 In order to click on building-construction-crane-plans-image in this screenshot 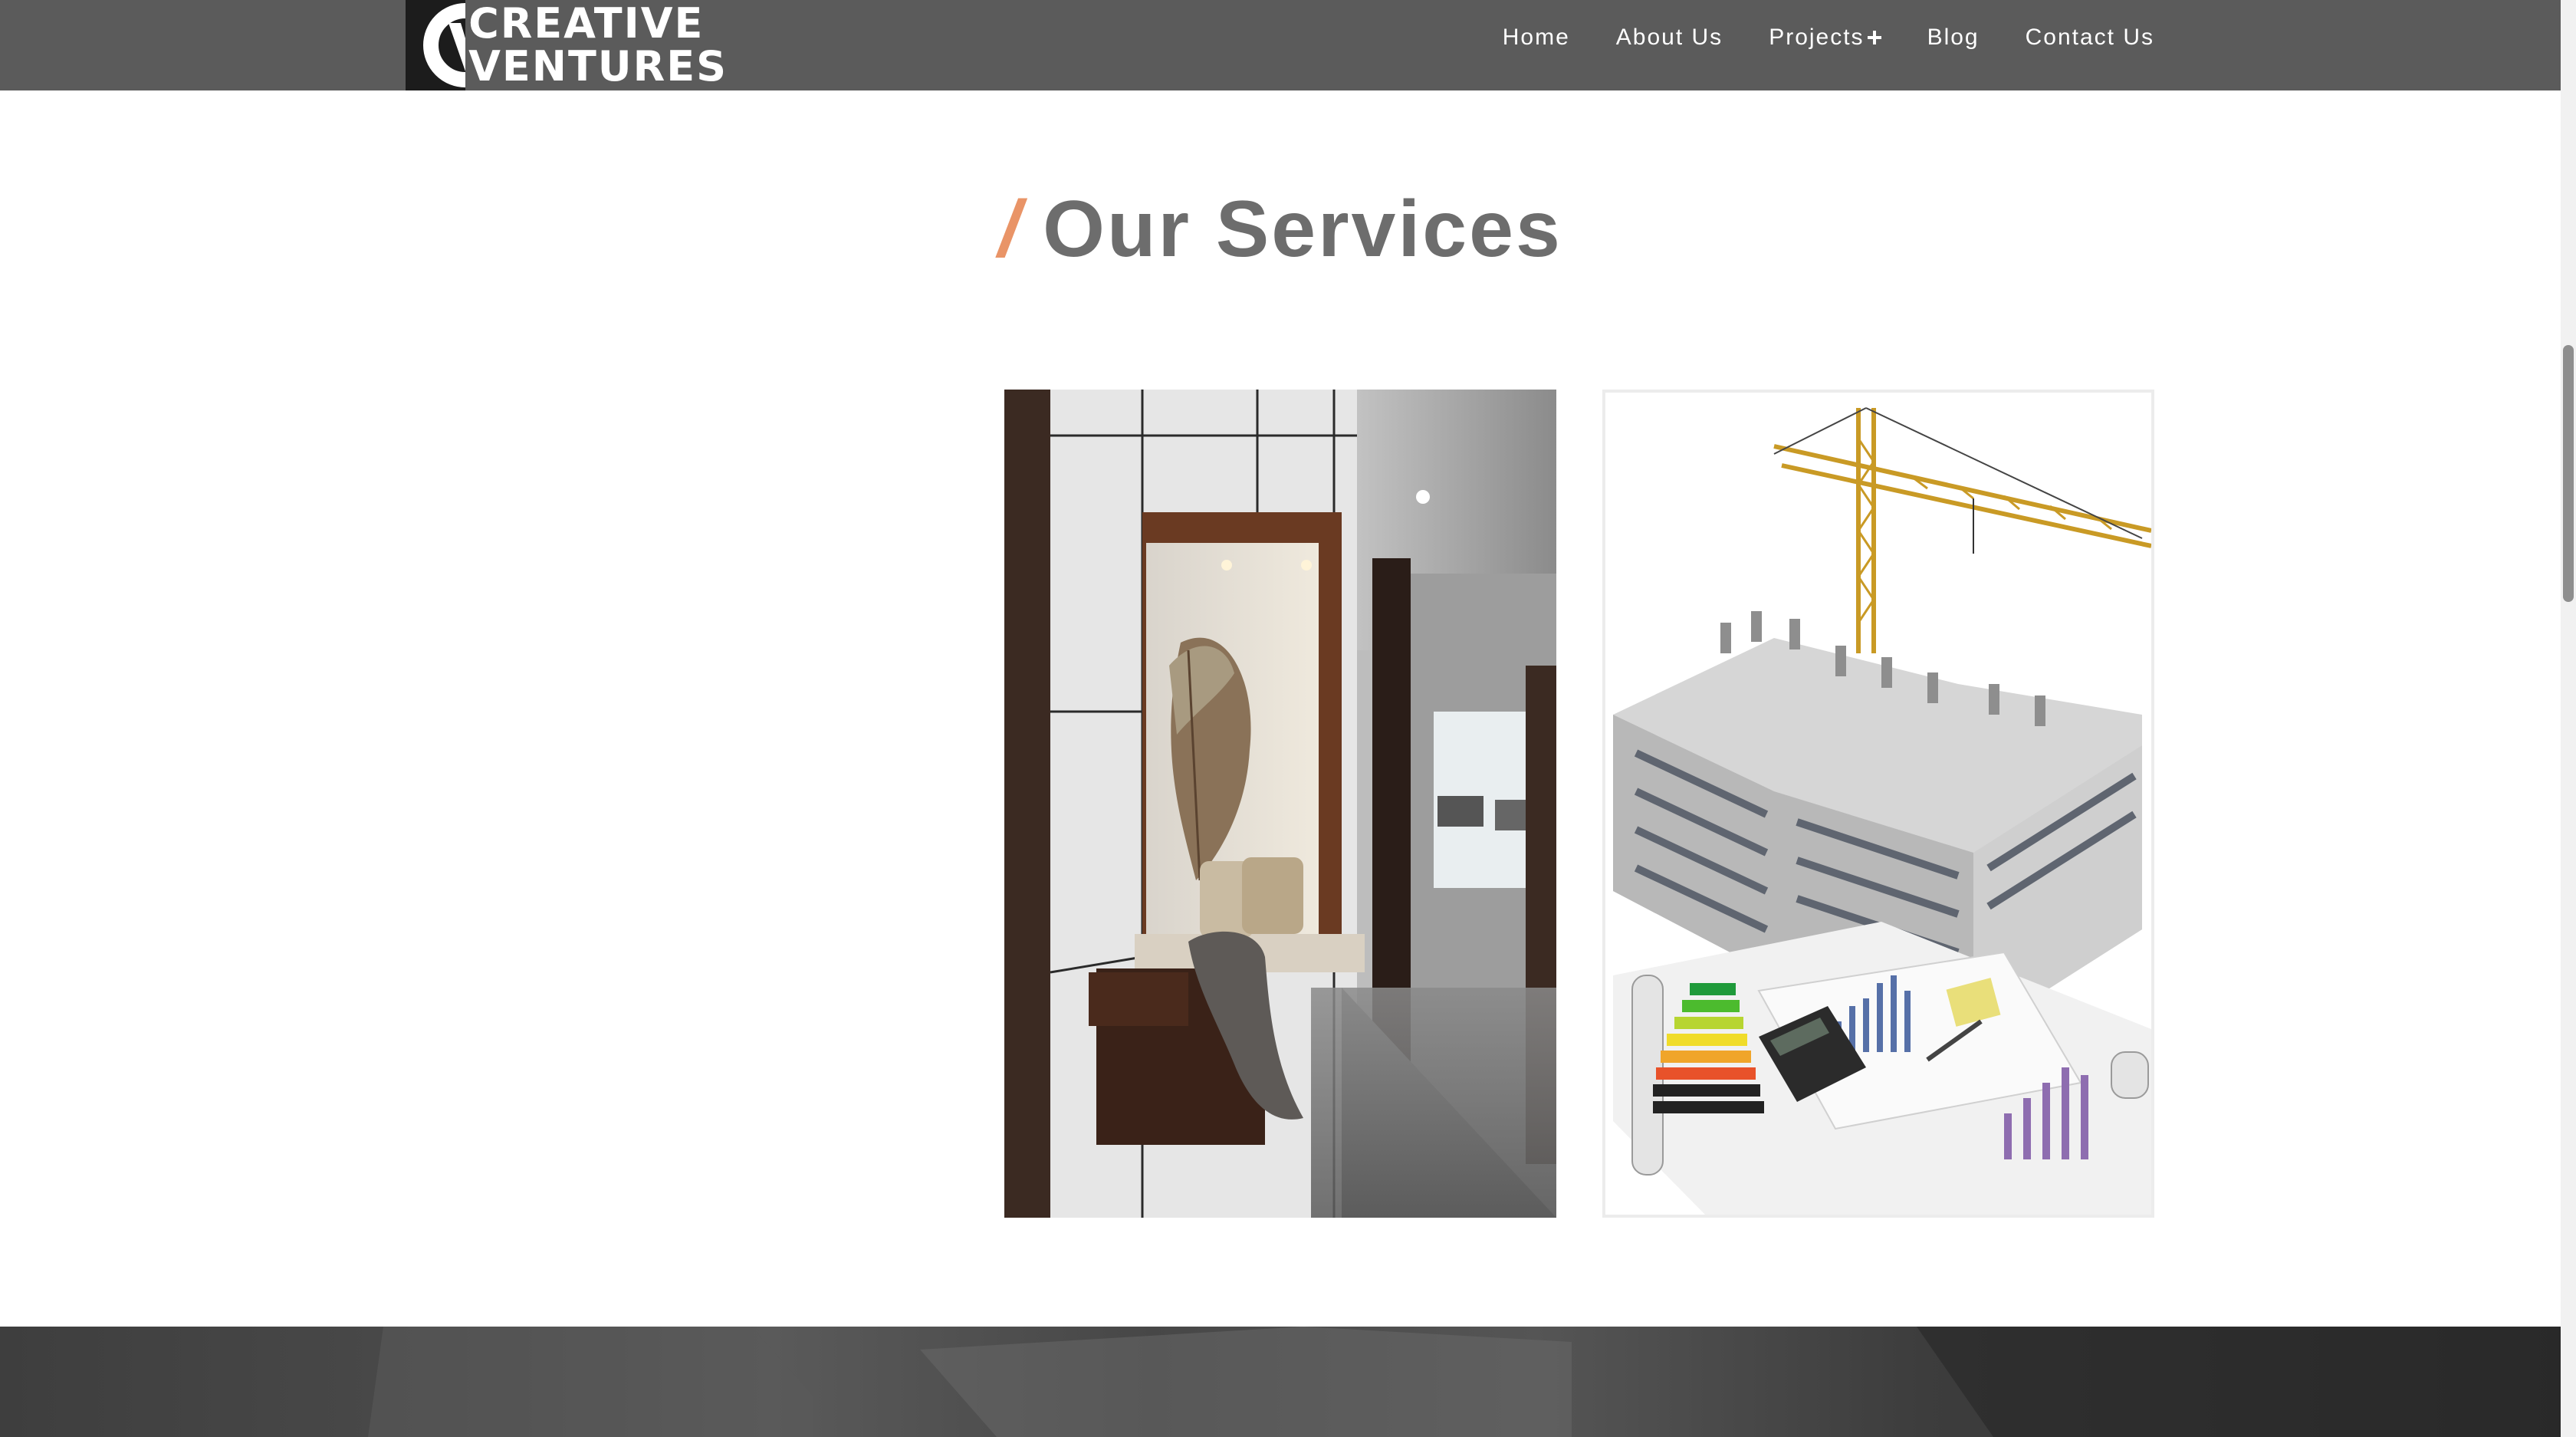, I will do `click(1878, 804)`.